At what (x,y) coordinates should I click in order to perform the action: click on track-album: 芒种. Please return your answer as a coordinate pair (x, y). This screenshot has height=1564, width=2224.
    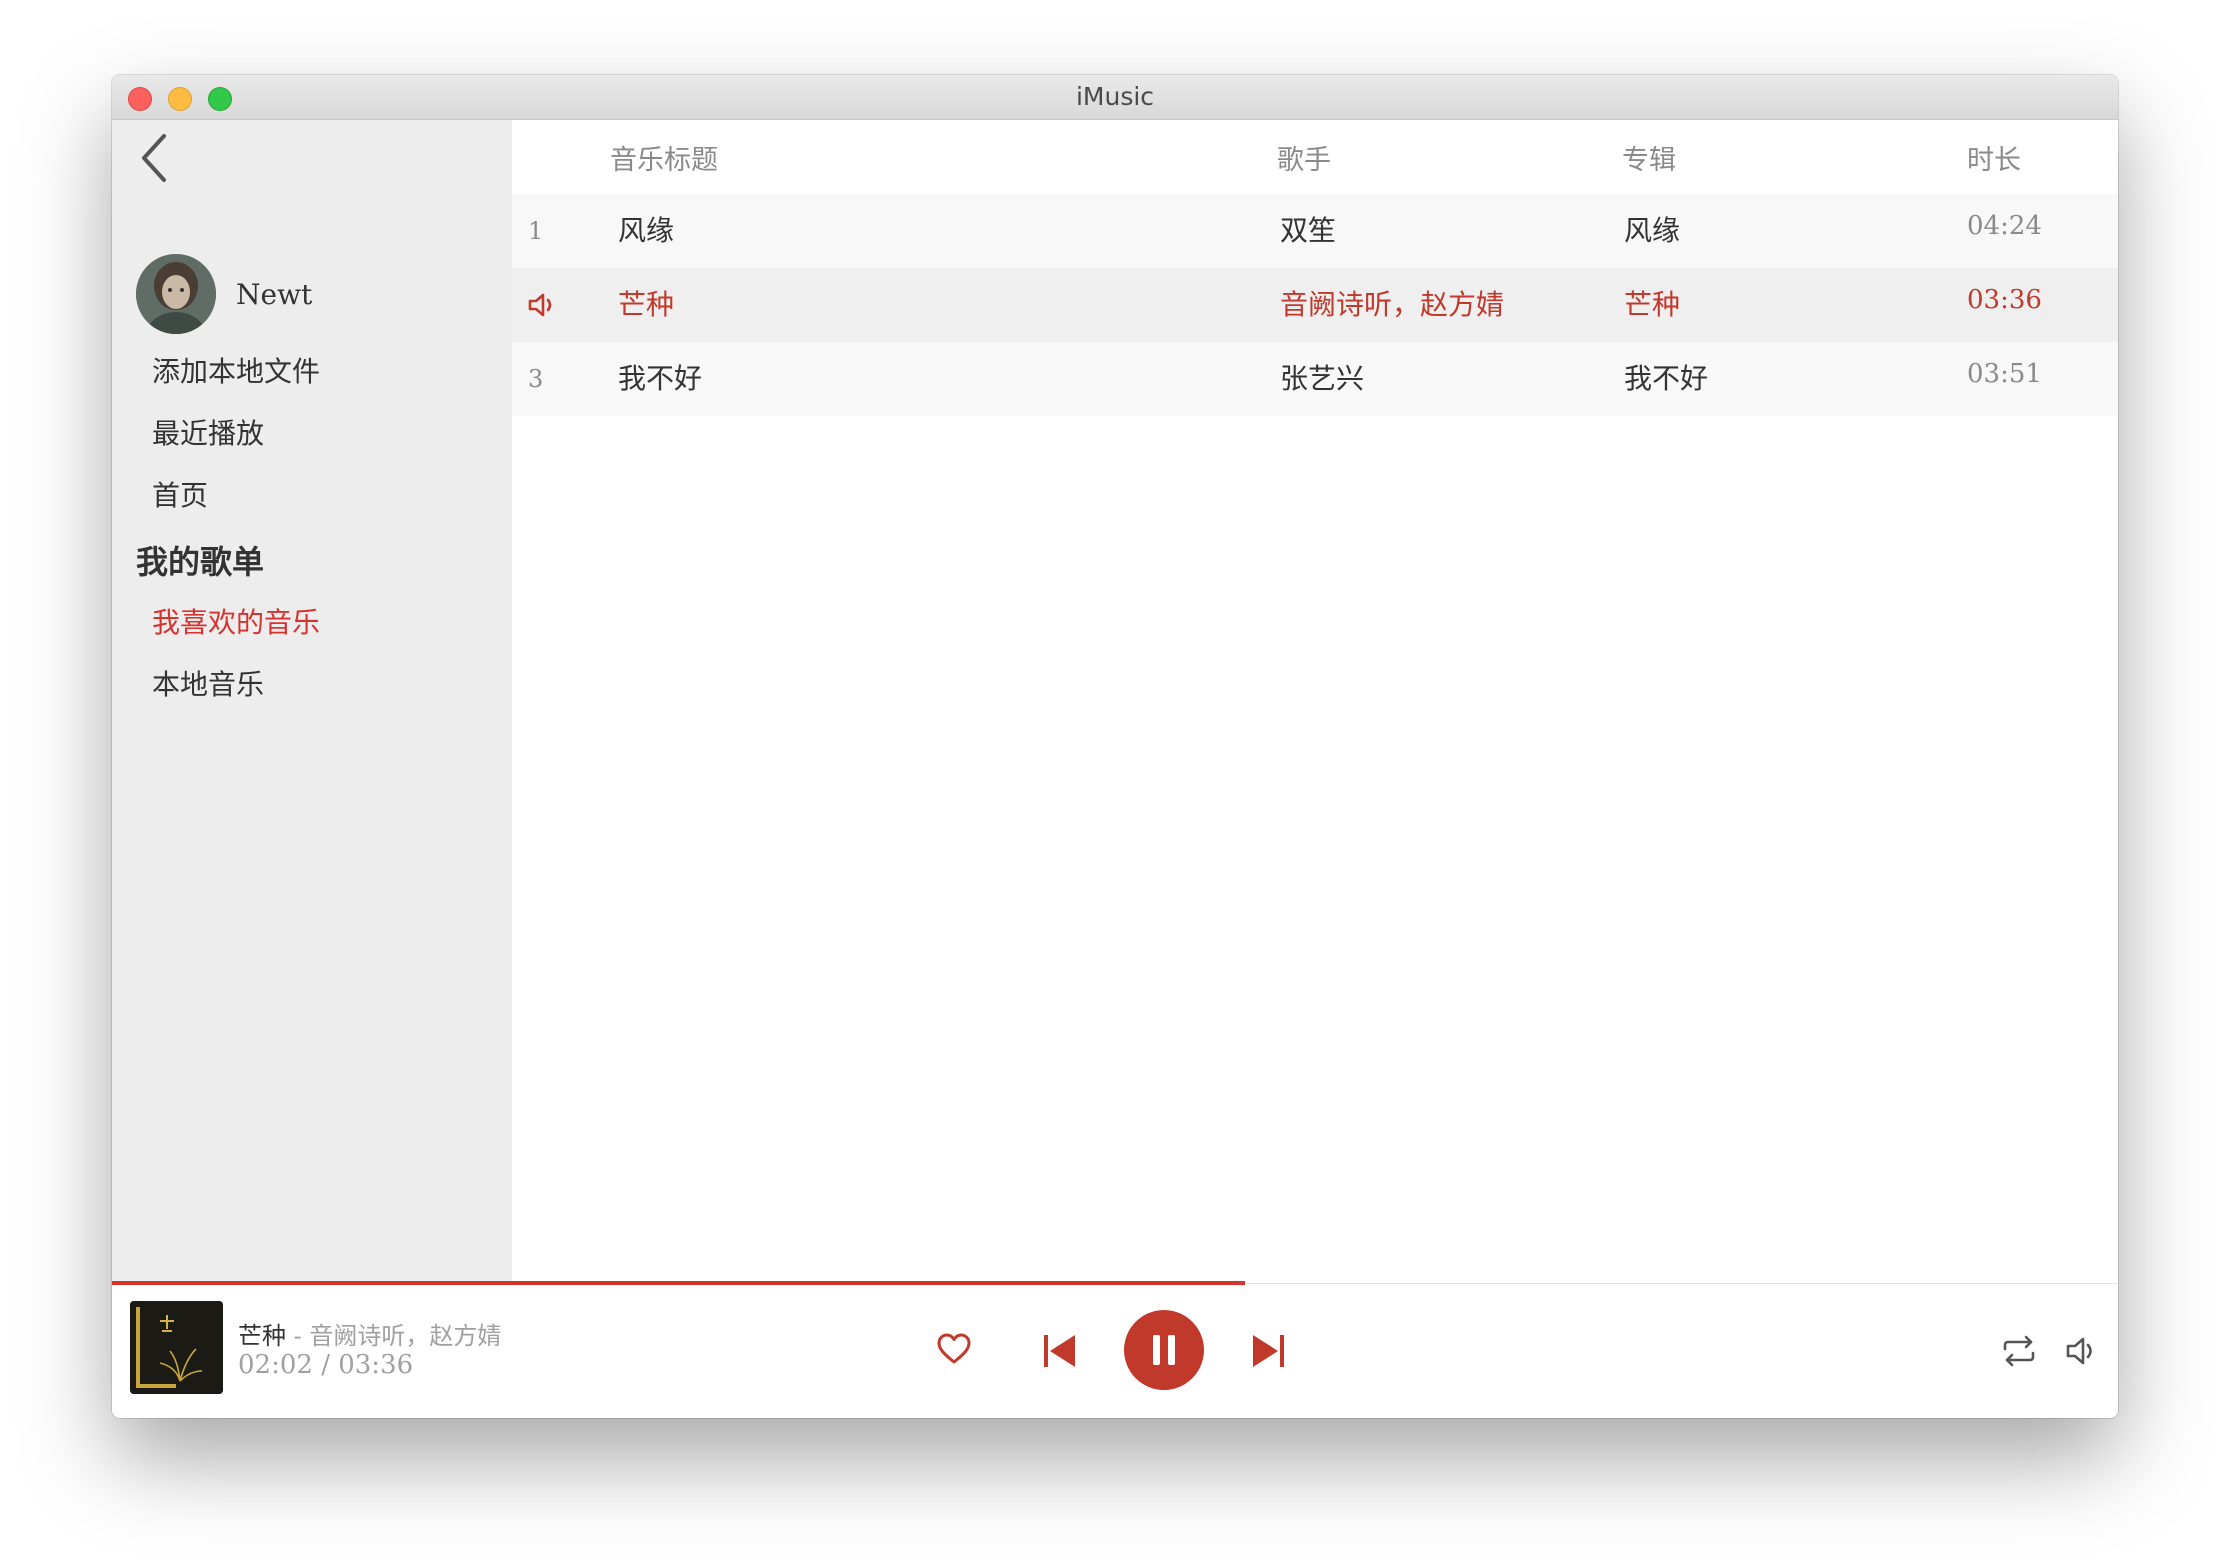
    Looking at the image, I should click on (1652, 305).